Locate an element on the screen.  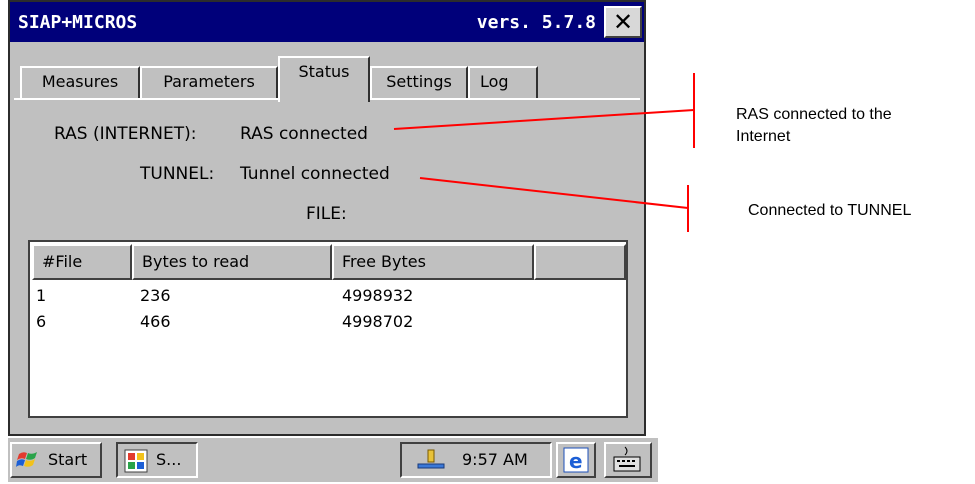
column-header-label: Bytes to read is located at coordinates (196, 261).